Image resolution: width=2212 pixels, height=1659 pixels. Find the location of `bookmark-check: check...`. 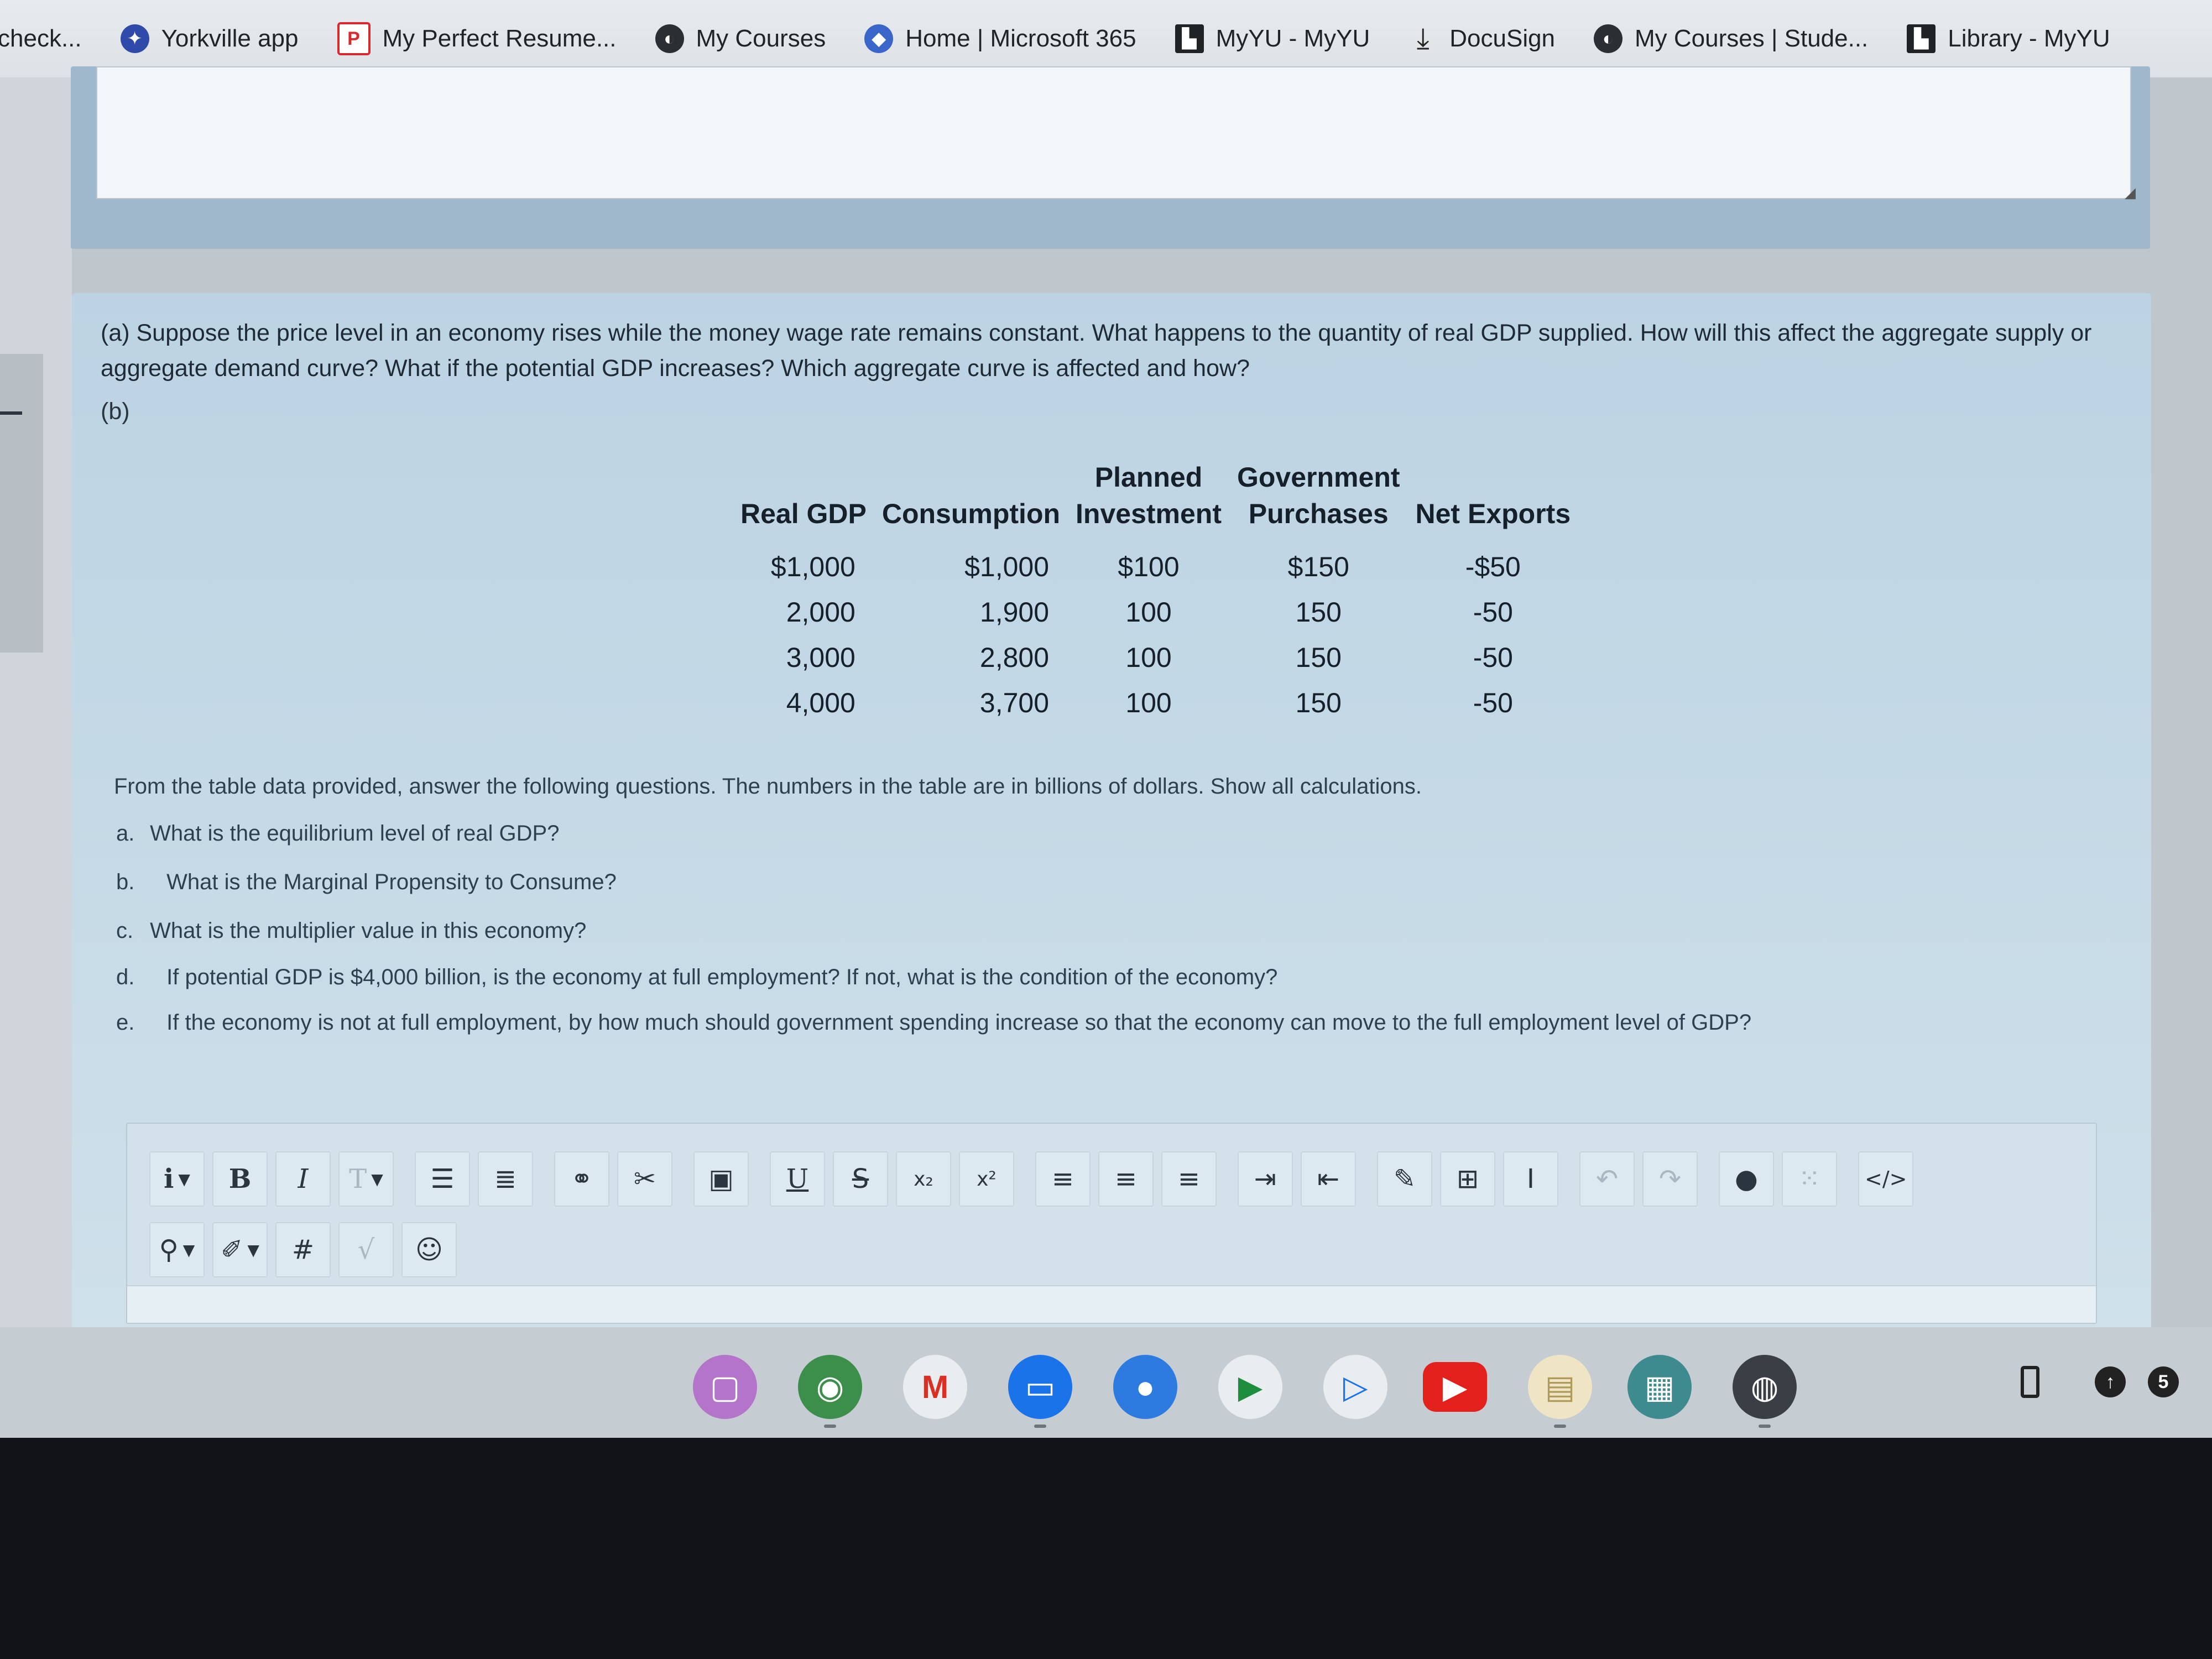

bookmark-check: check... is located at coordinates (41, 39).